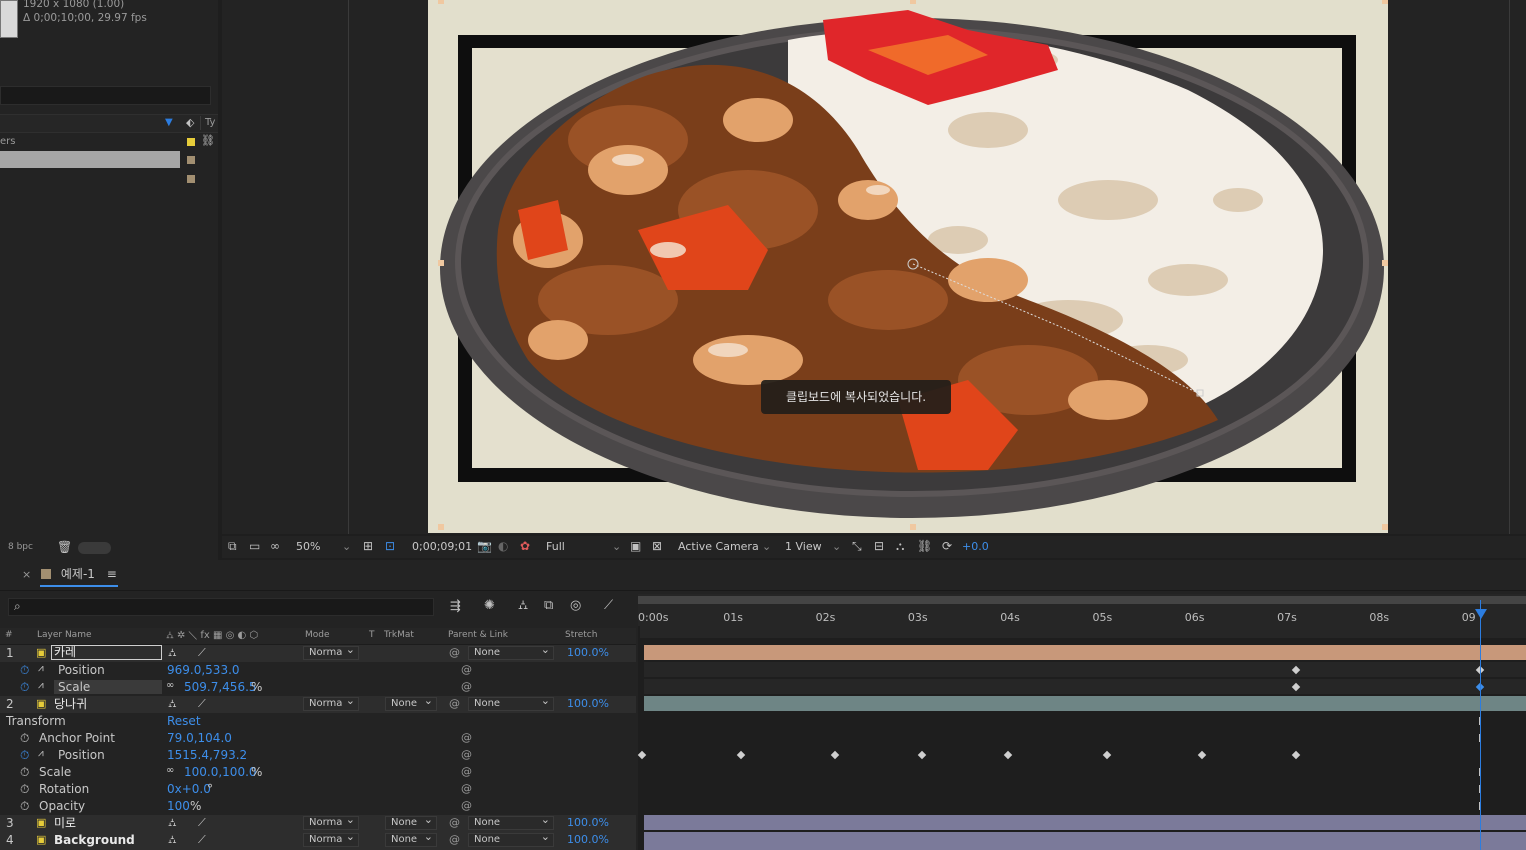  Describe the element at coordinates (902, 546) in the screenshot. I see `comp-flowchart-icon: ⛬` at that location.